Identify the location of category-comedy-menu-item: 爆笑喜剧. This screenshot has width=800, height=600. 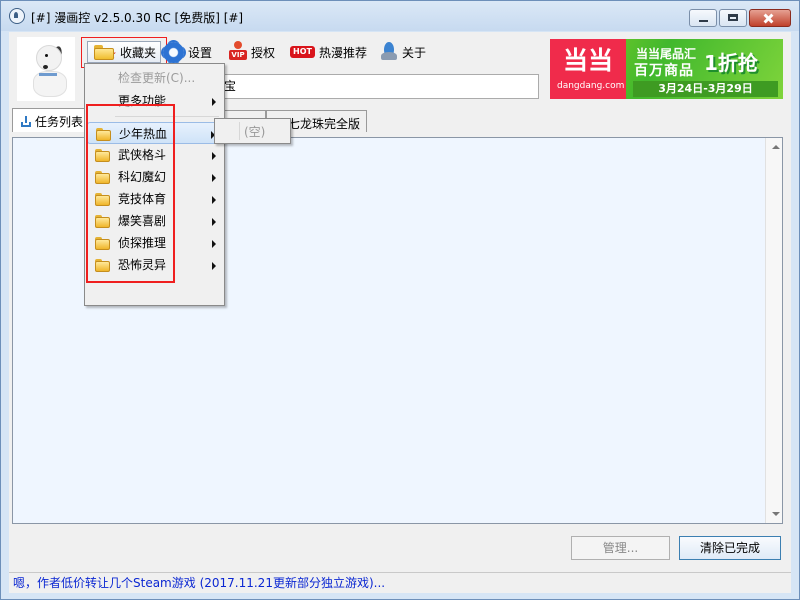
(154, 221).